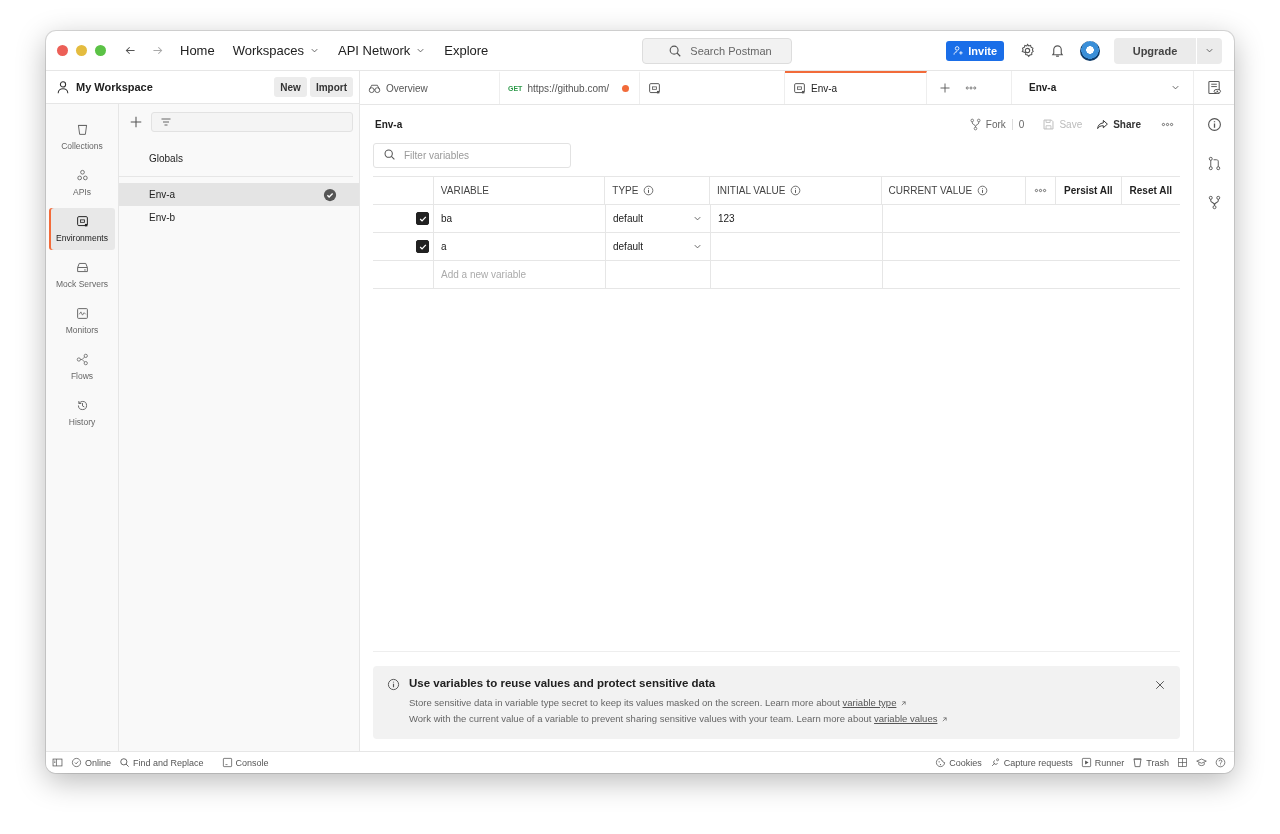 This screenshot has width=1280, height=834. What do you see at coordinates (239, 194) in the screenshot?
I see `environment-item: Env-a` at bounding box center [239, 194].